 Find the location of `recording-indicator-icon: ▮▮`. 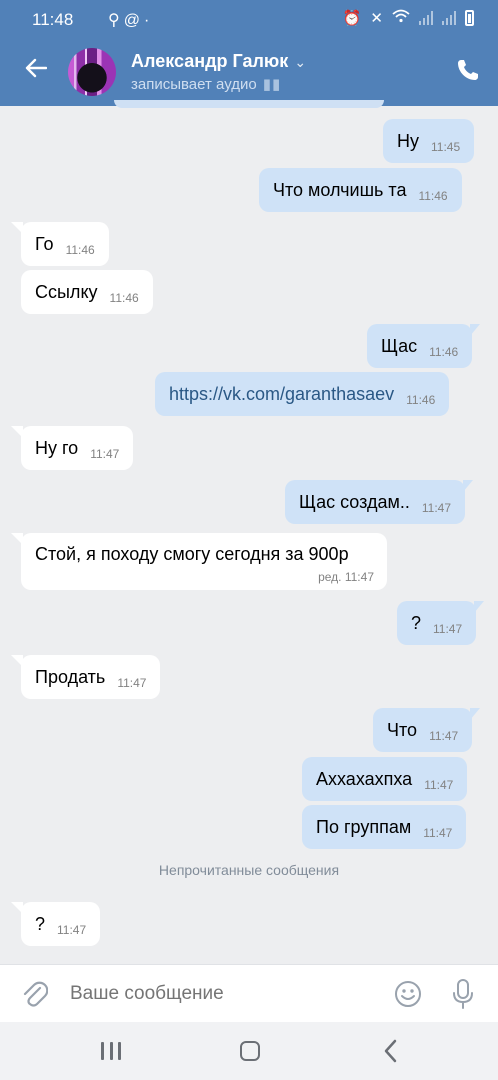

recording-indicator-icon: ▮▮ is located at coordinates (272, 84).